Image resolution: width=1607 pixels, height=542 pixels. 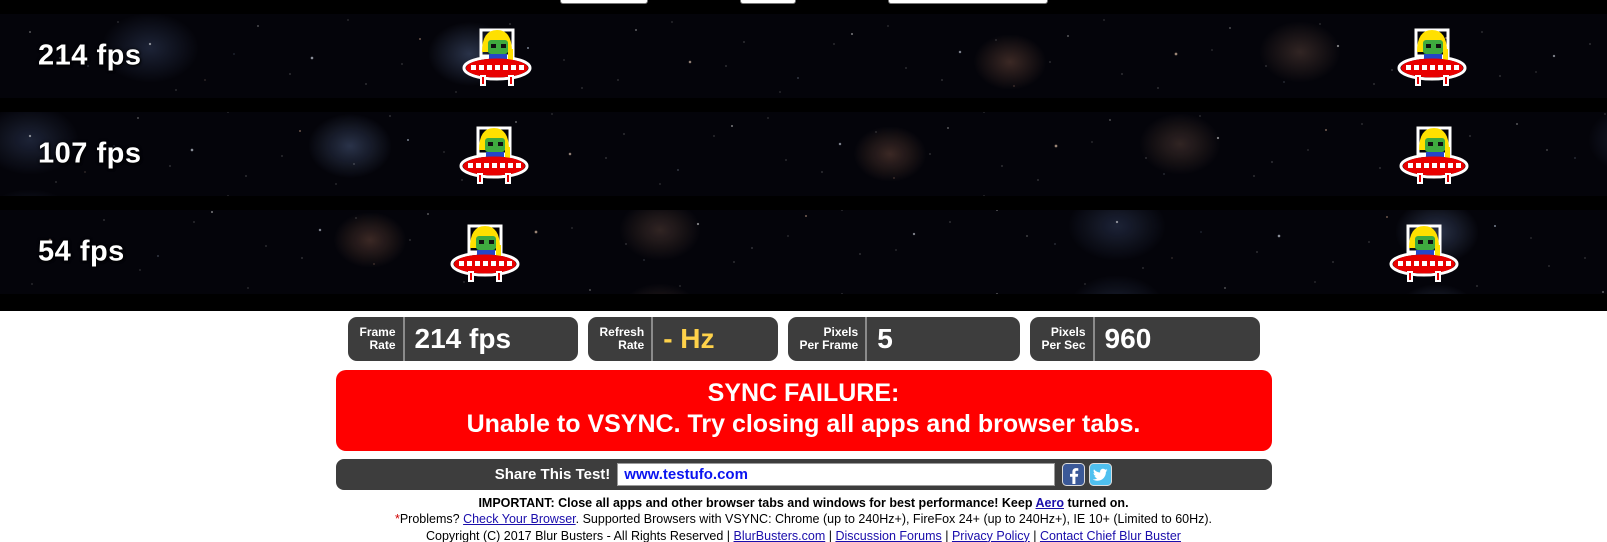 I want to click on speed-selector-dropdown, so click(x=767, y=2).